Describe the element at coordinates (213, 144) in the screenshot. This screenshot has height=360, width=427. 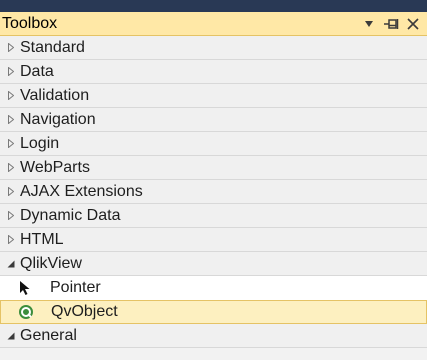
I see `category-login: Login` at that location.